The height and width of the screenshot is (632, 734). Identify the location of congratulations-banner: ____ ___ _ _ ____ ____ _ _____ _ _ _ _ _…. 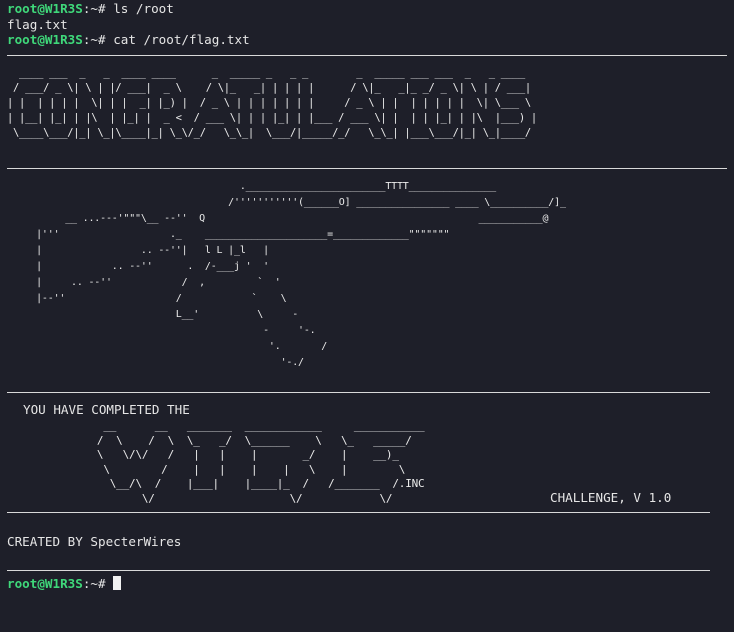
(272, 102).